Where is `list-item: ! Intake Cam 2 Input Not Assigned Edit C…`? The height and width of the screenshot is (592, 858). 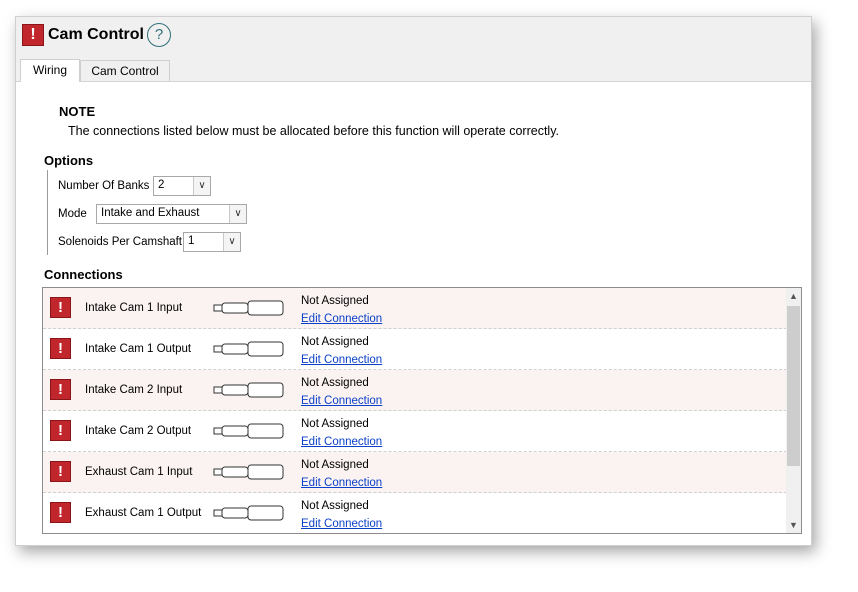 list-item: ! Intake Cam 2 Input Not Assigned Edit C… is located at coordinates (415, 390).